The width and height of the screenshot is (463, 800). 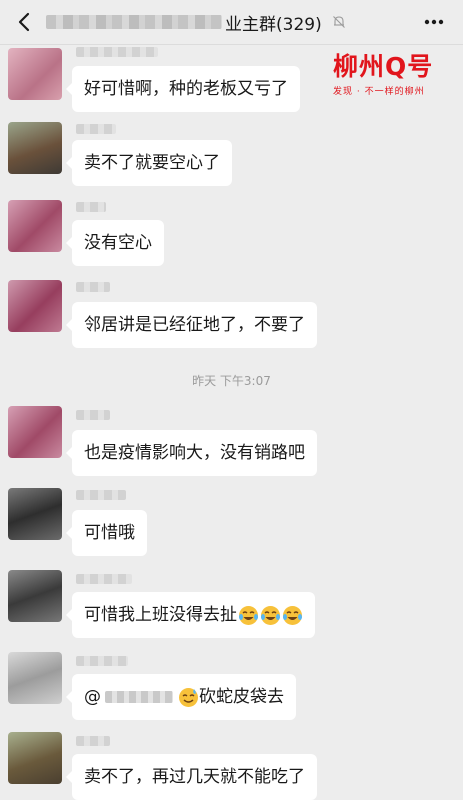 What do you see at coordinates (273, 24) in the screenshot?
I see `chat-title-text: 业主群(329)` at bounding box center [273, 24].